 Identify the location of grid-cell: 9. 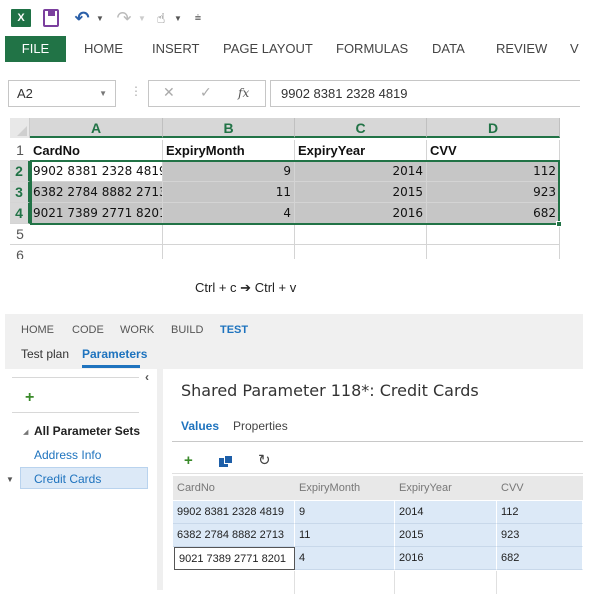
(345, 512).